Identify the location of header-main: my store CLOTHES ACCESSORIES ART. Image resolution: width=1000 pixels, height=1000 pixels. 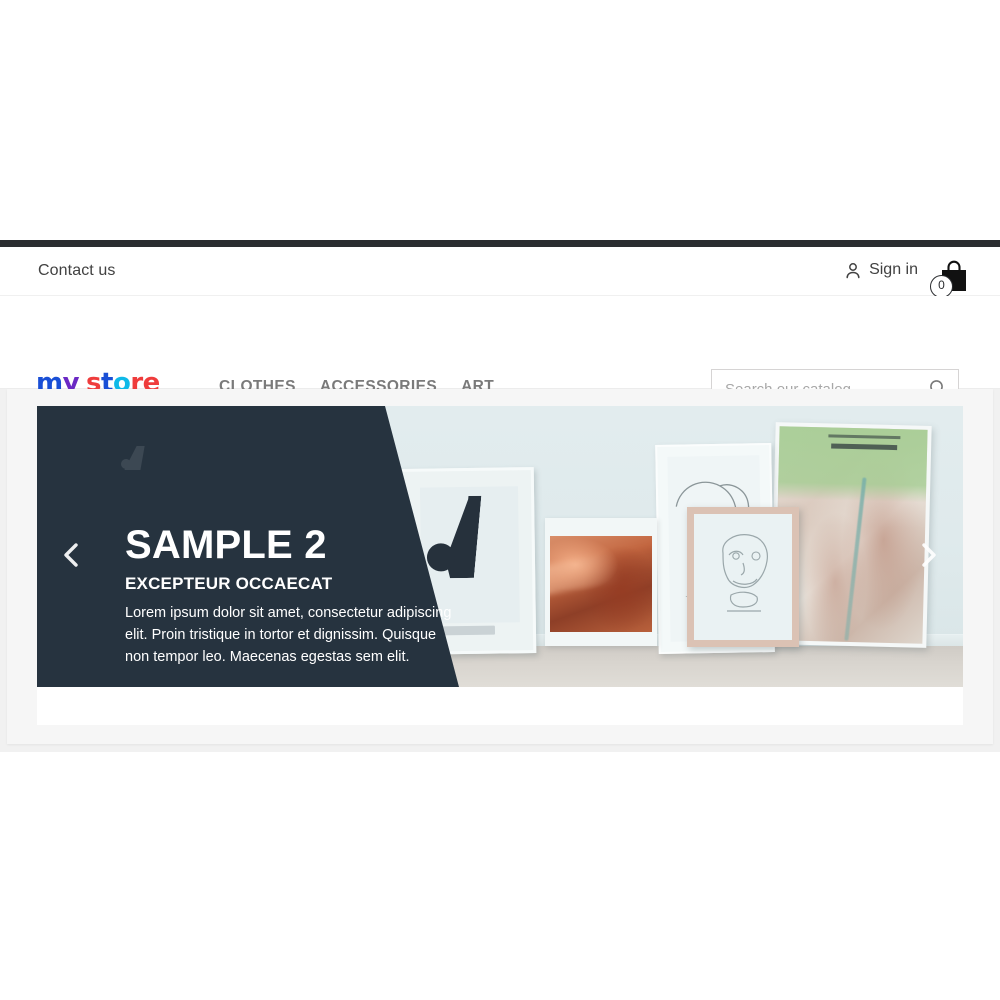
(500, 352).